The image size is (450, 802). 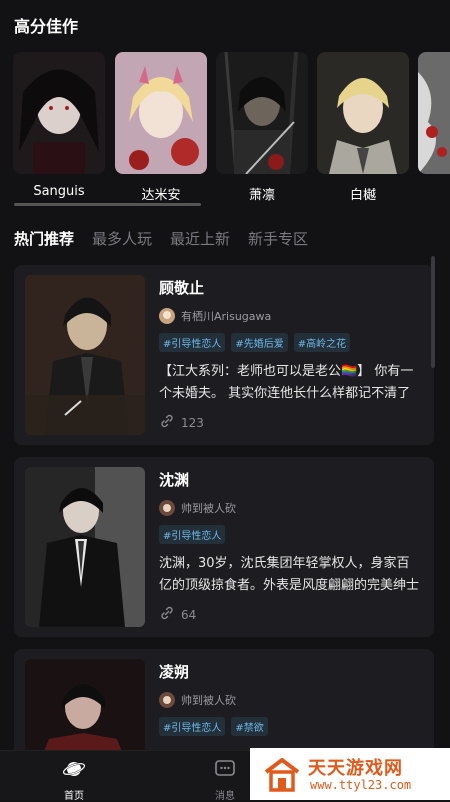 I want to click on carousel-item: 江, so click(x=434, y=113).